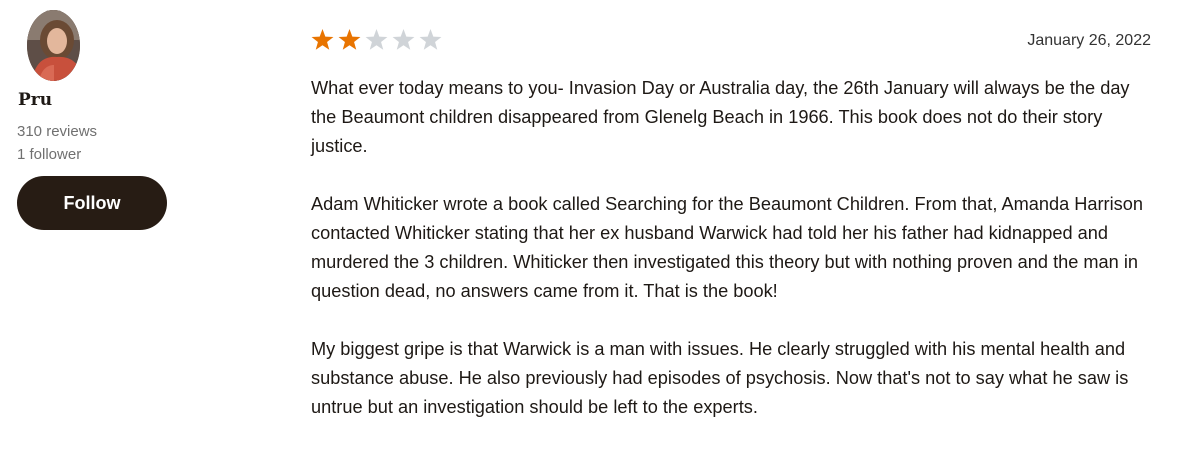 The height and width of the screenshot is (451, 1190). I want to click on avatar-photo-icon, so click(53, 45).